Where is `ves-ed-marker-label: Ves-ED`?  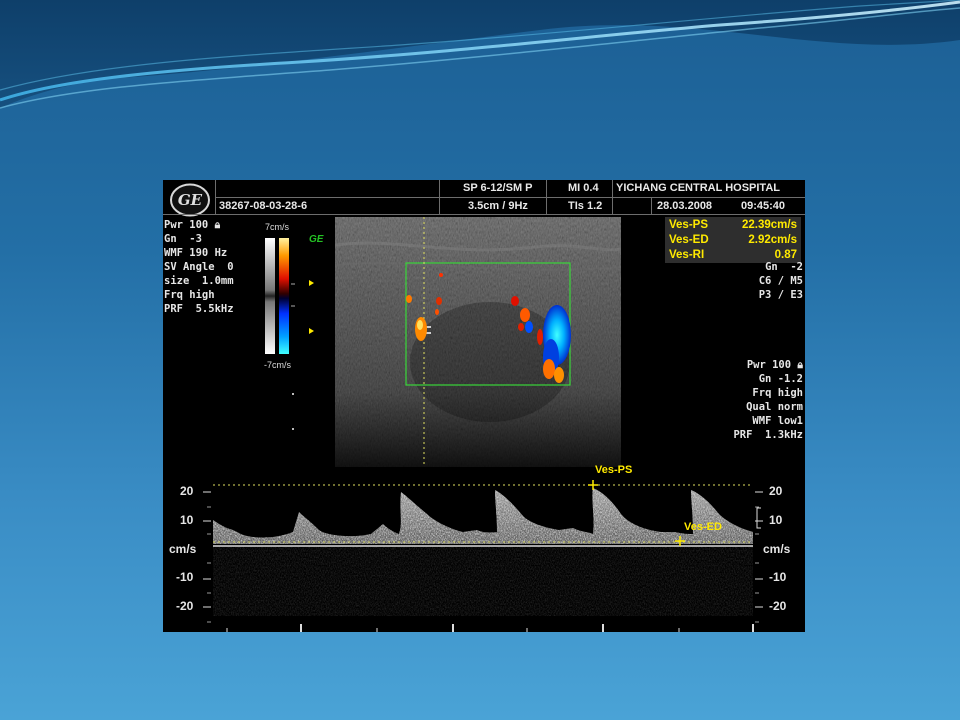
ves-ed-marker-label: Ves-ED is located at coordinates (703, 527).